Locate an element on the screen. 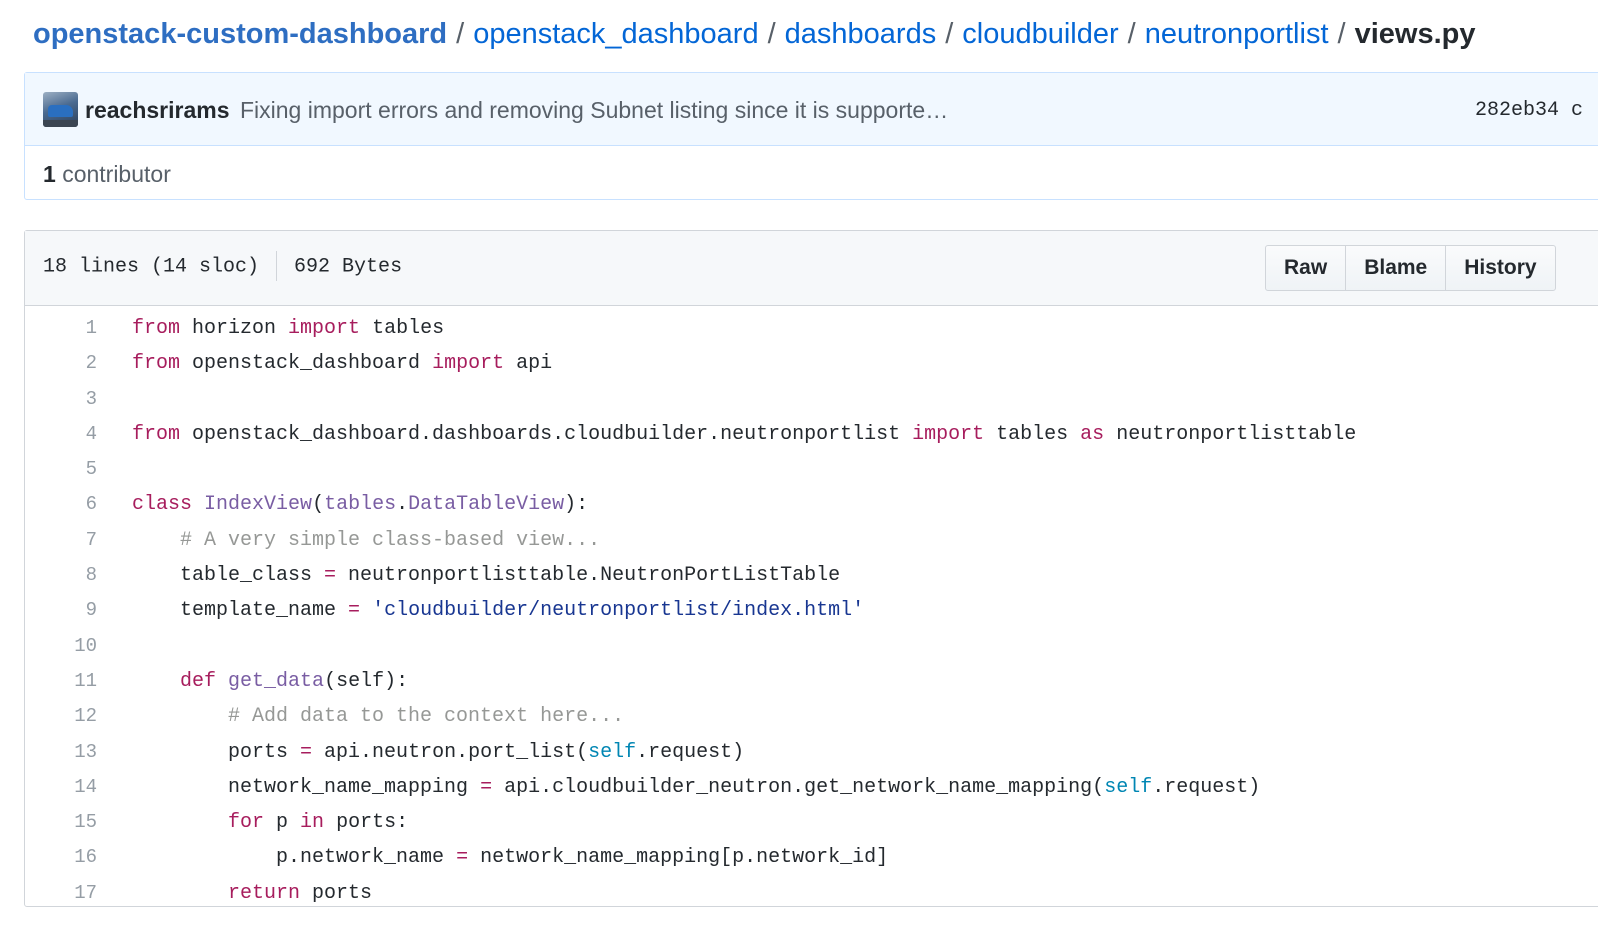 The height and width of the screenshot is (946, 1598). line-number: 9 is located at coordinates (61, 610).